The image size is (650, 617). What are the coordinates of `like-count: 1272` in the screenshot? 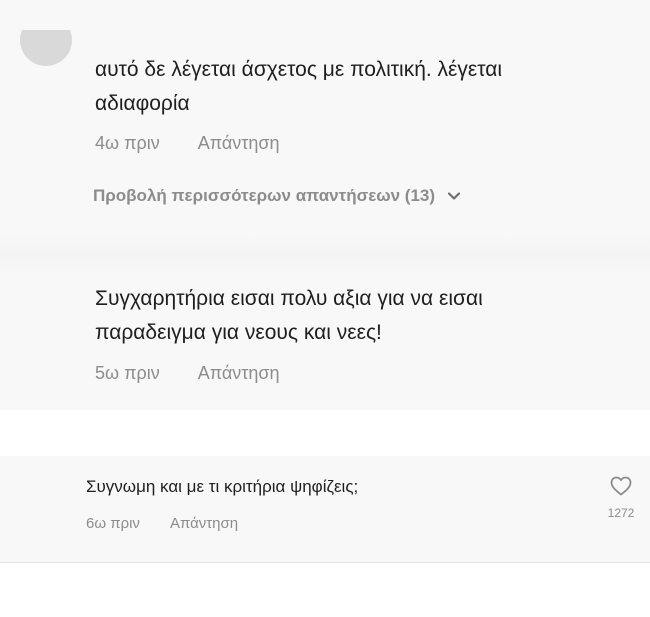 It's located at (621, 513).